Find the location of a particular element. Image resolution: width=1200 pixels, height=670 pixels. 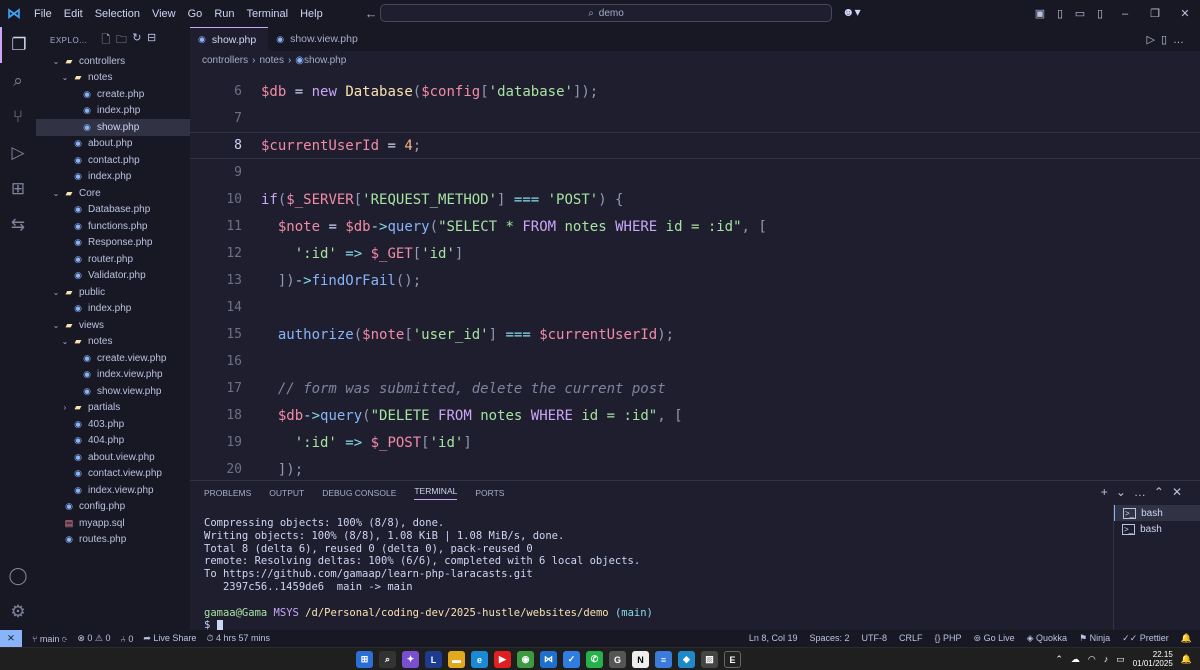

close-panel-icon: ✕ is located at coordinates (1181, 492).